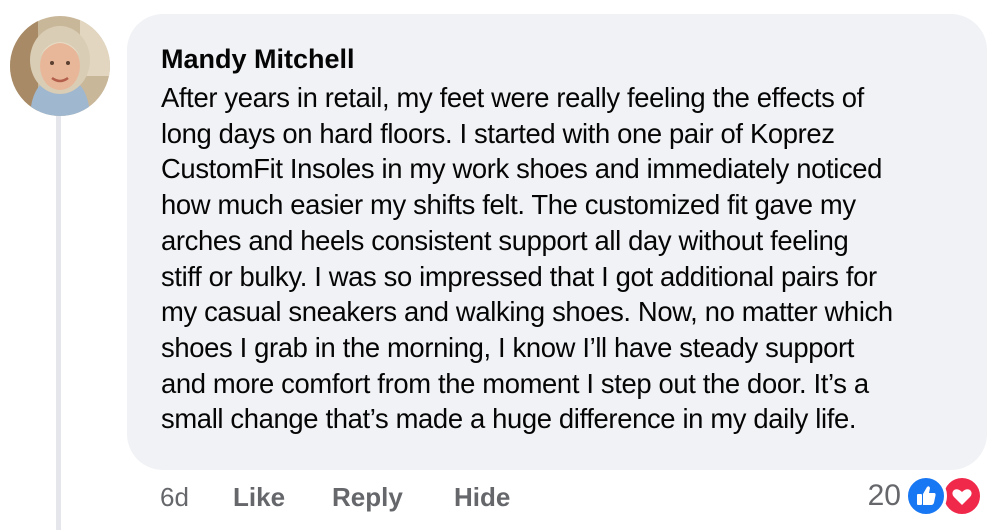  I want to click on avatar, so click(60, 66).